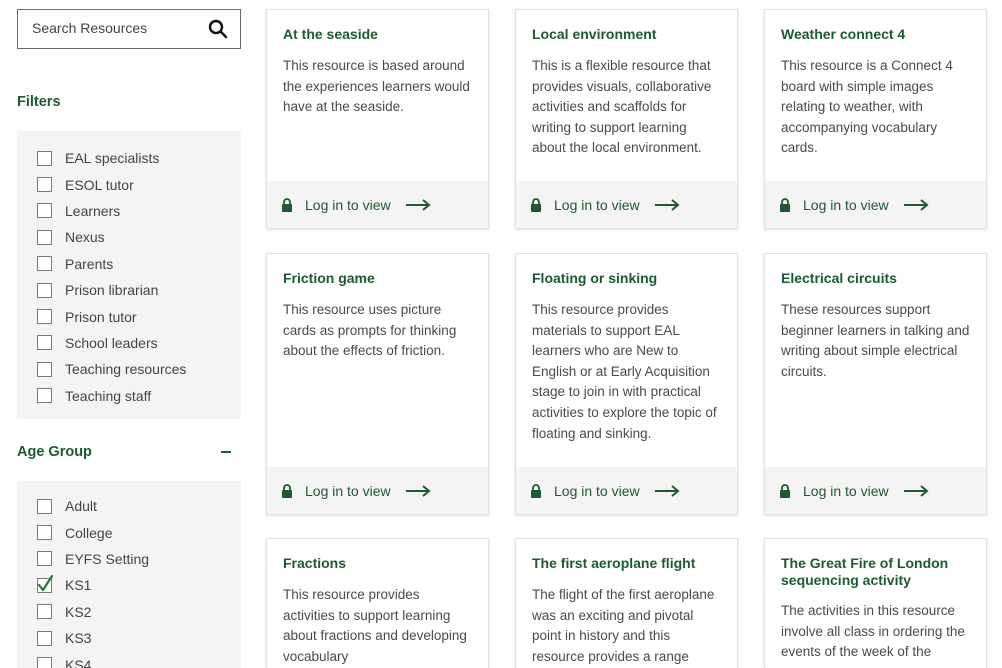  I want to click on card-title: At the seaside, so click(378, 34).